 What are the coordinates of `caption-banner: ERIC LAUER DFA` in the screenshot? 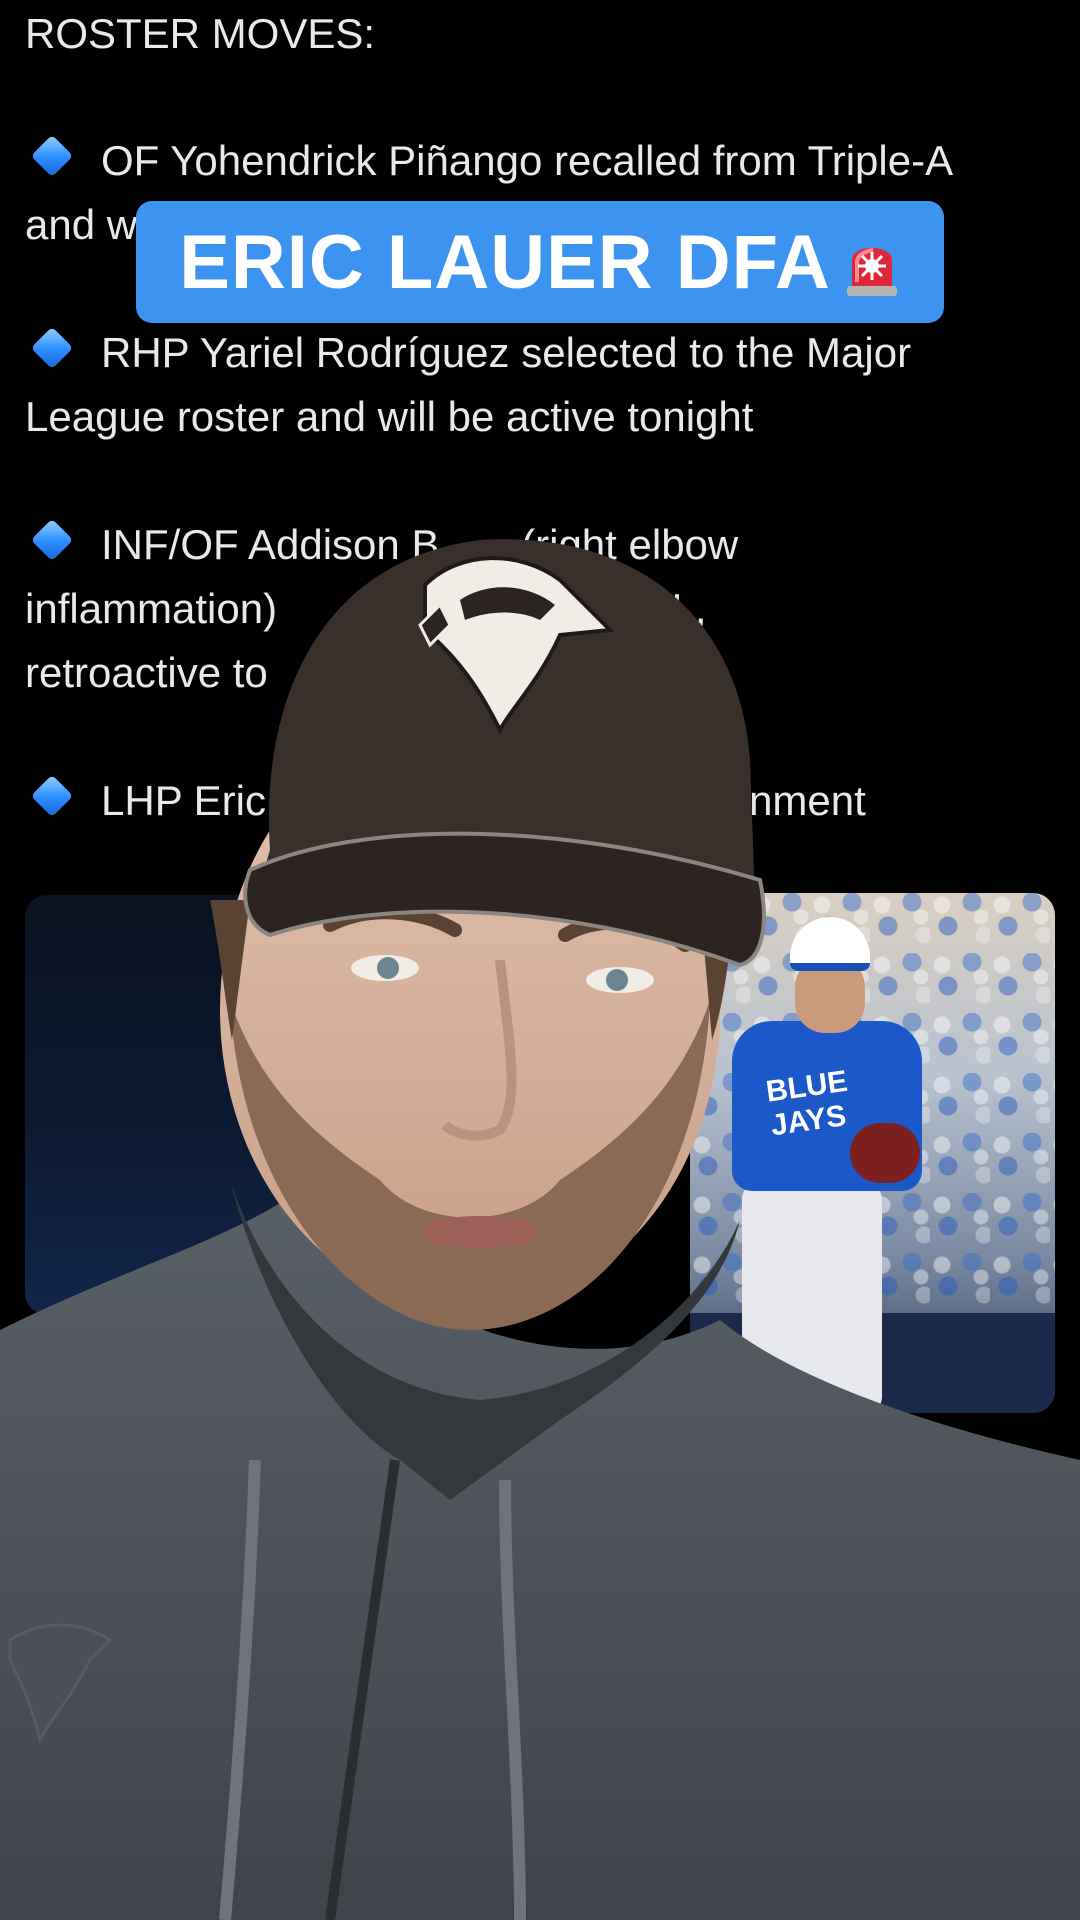 It's located at (540, 262).